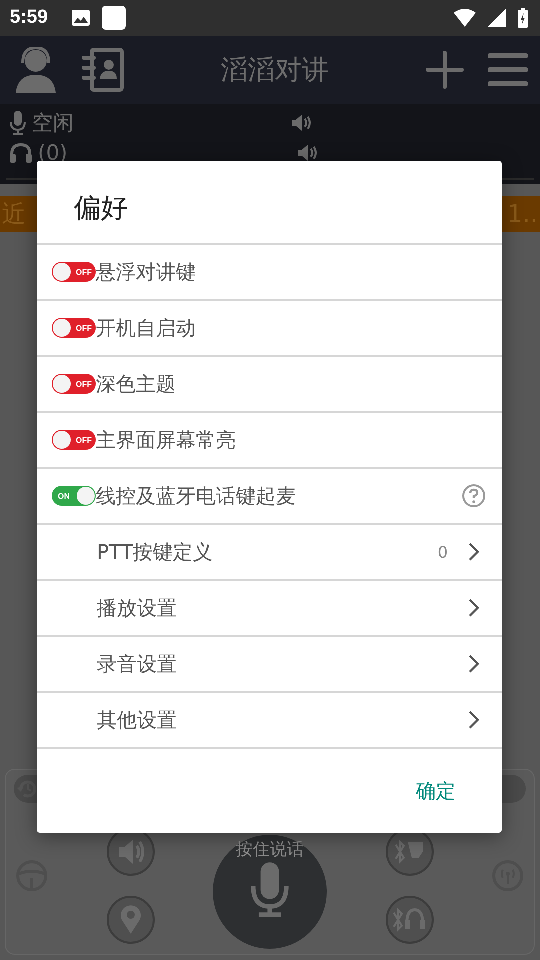 The height and width of the screenshot is (960, 540). Describe the element at coordinates (443, 552) in the screenshot. I see `setting-value: 0` at that location.